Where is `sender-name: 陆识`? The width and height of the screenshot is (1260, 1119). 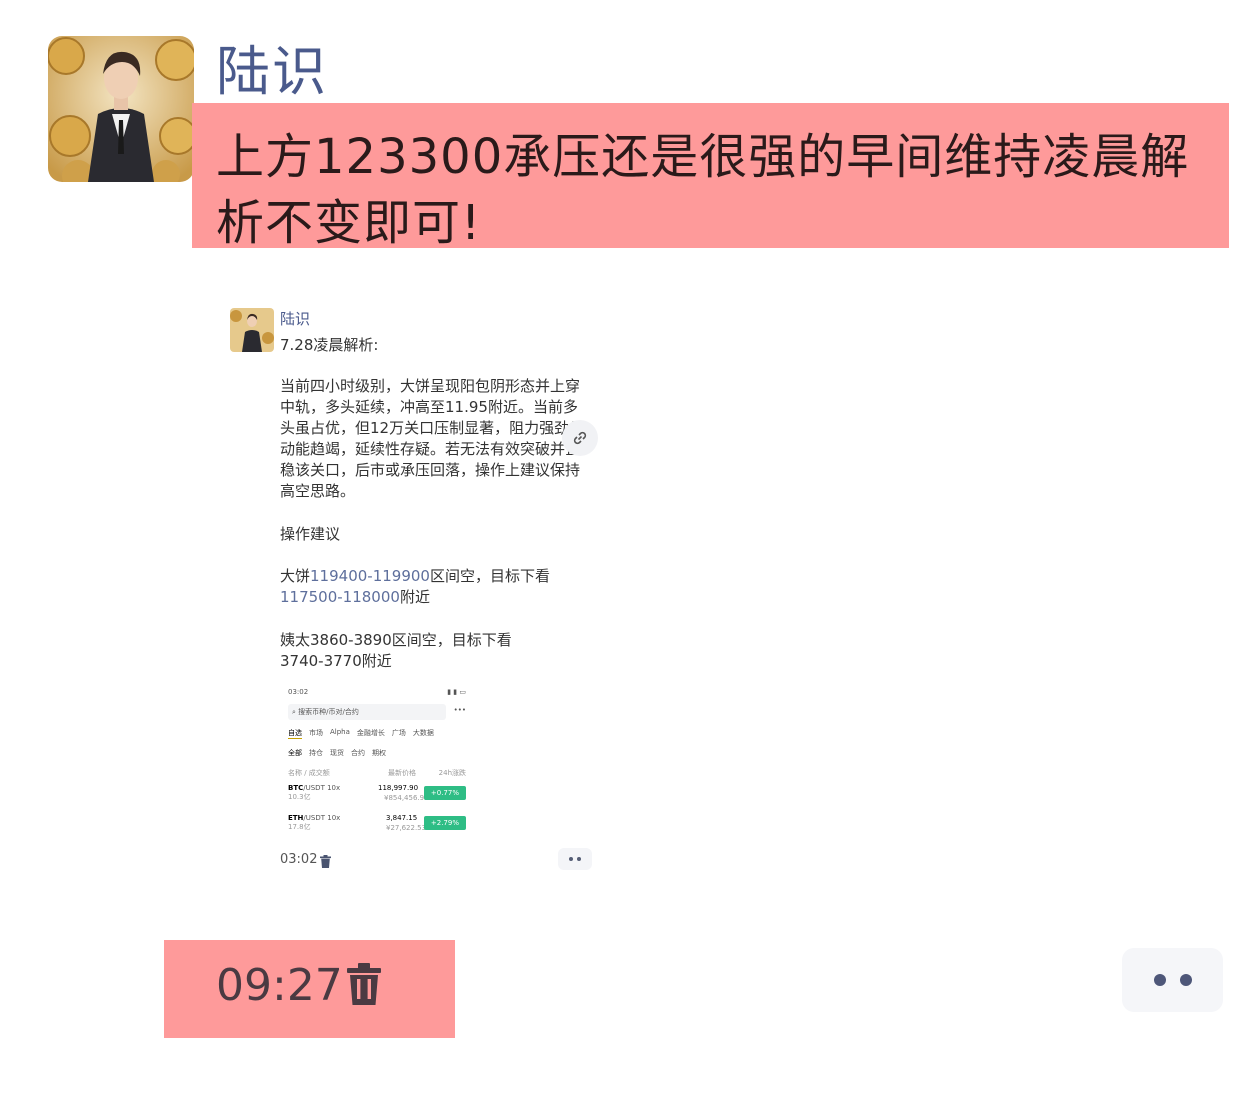
sender-name: 陆识 is located at coordinates (272, 71).